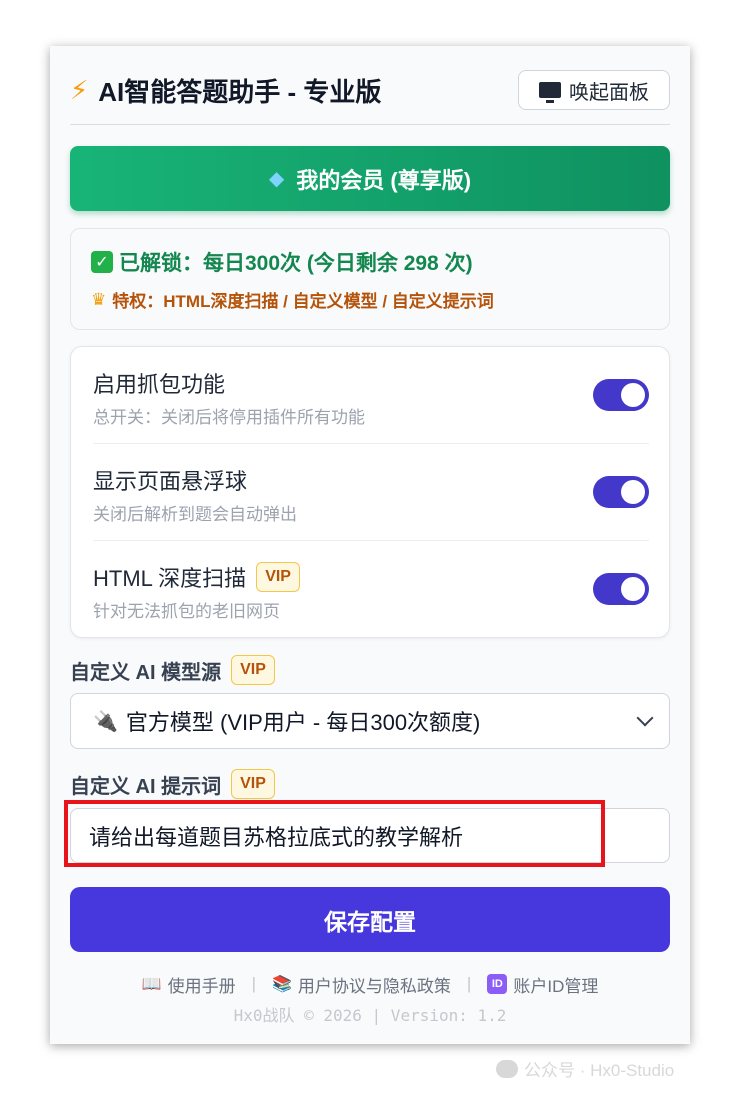  What do you see at coordinates (105, 721) in the screenshot?
I see `plug-icon: 🔌` at bounding box center [105, 721].